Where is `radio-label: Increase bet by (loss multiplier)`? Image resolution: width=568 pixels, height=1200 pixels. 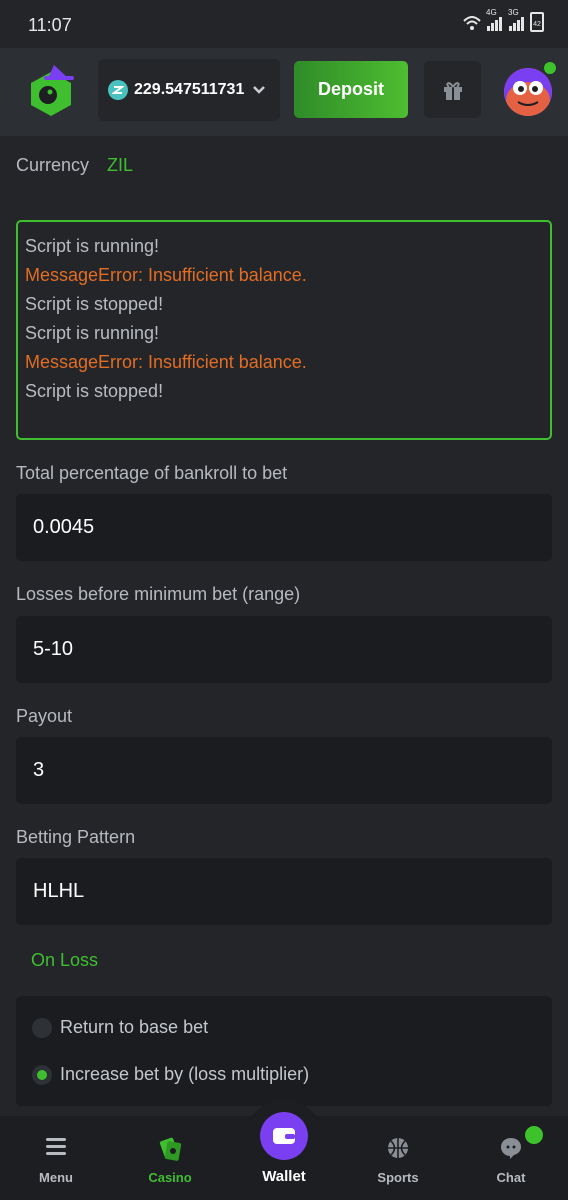 radio-label: Increase bet by (loss multiplier) is located at coordinates (185, 1074).